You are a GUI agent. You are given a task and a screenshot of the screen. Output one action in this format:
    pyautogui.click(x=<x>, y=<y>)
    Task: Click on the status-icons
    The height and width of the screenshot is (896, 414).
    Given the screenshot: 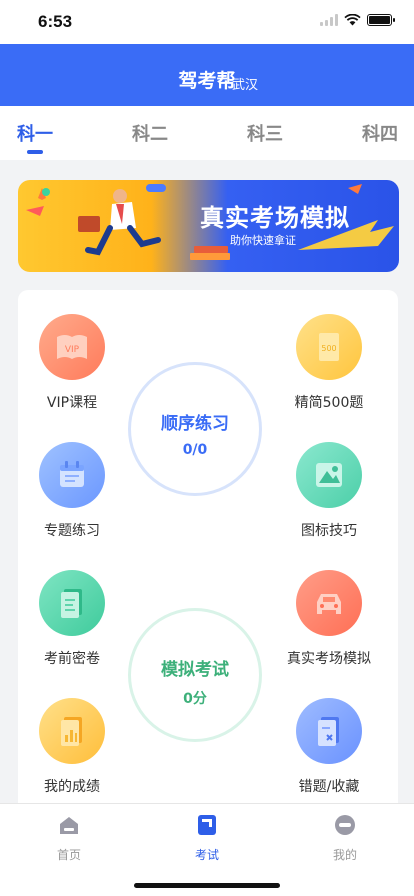 What is the action you would take?
    pyautogui.click(x=357, y=20)
    